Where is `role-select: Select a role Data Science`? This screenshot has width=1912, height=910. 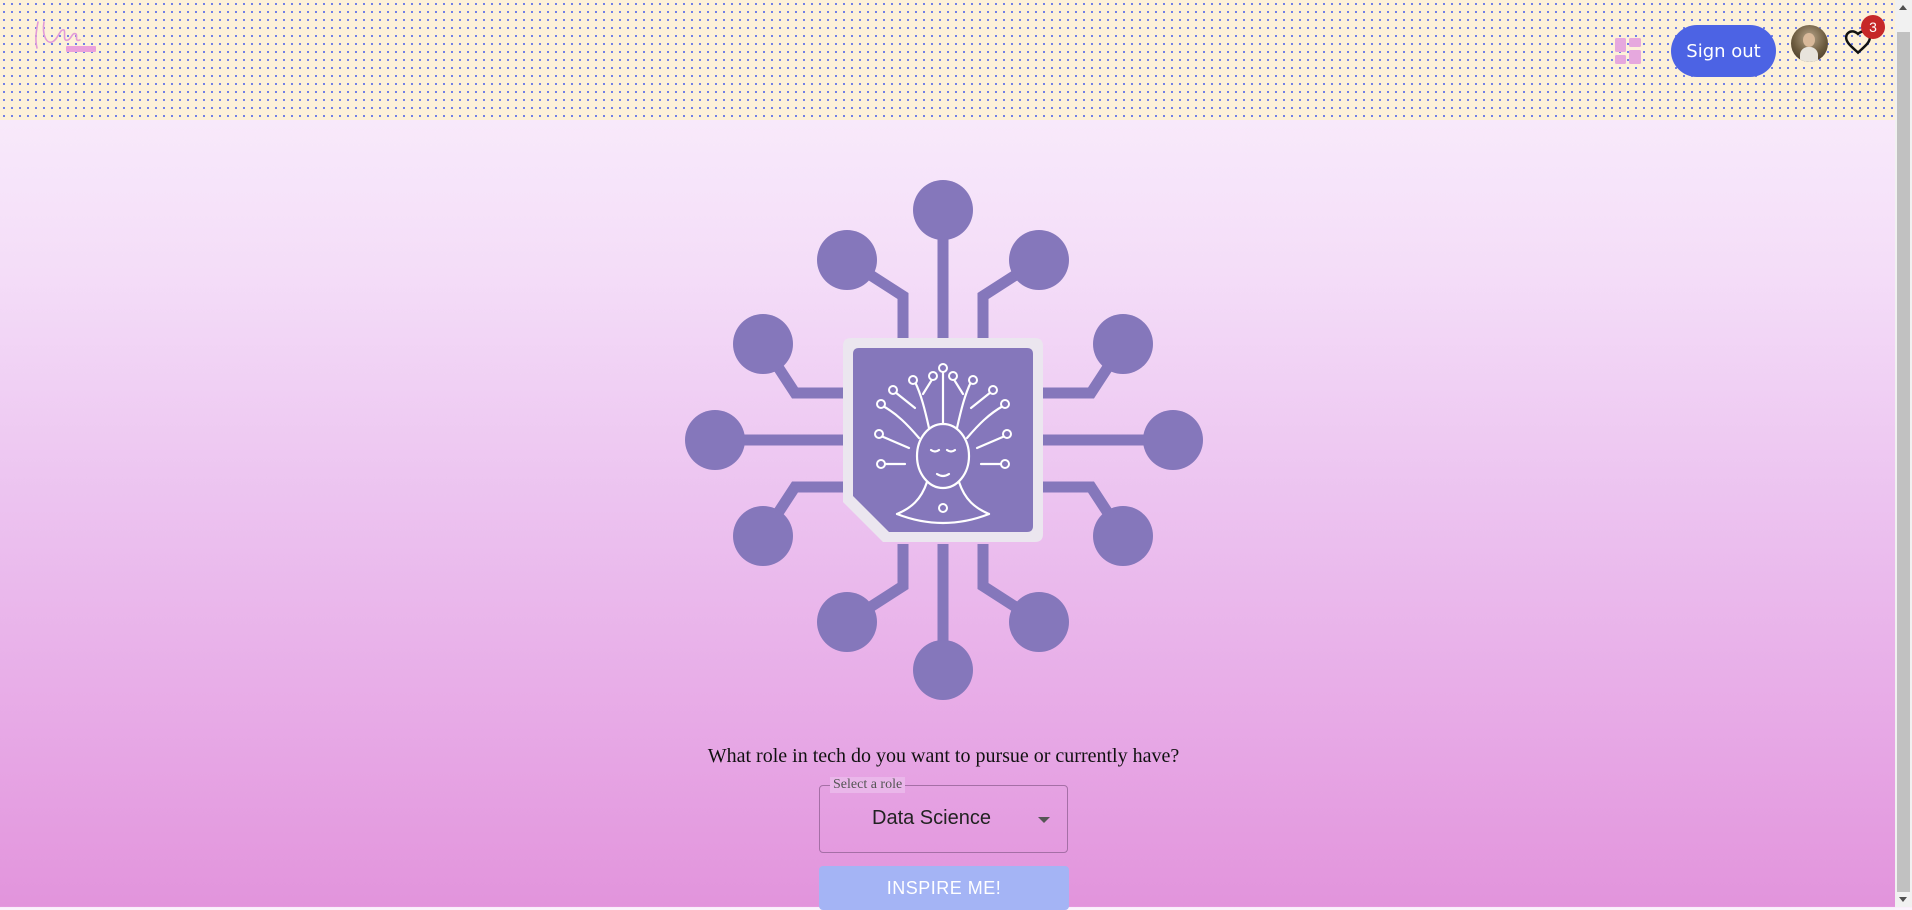
role-select: Select a role Data Science is located at coordinates (943, 815).